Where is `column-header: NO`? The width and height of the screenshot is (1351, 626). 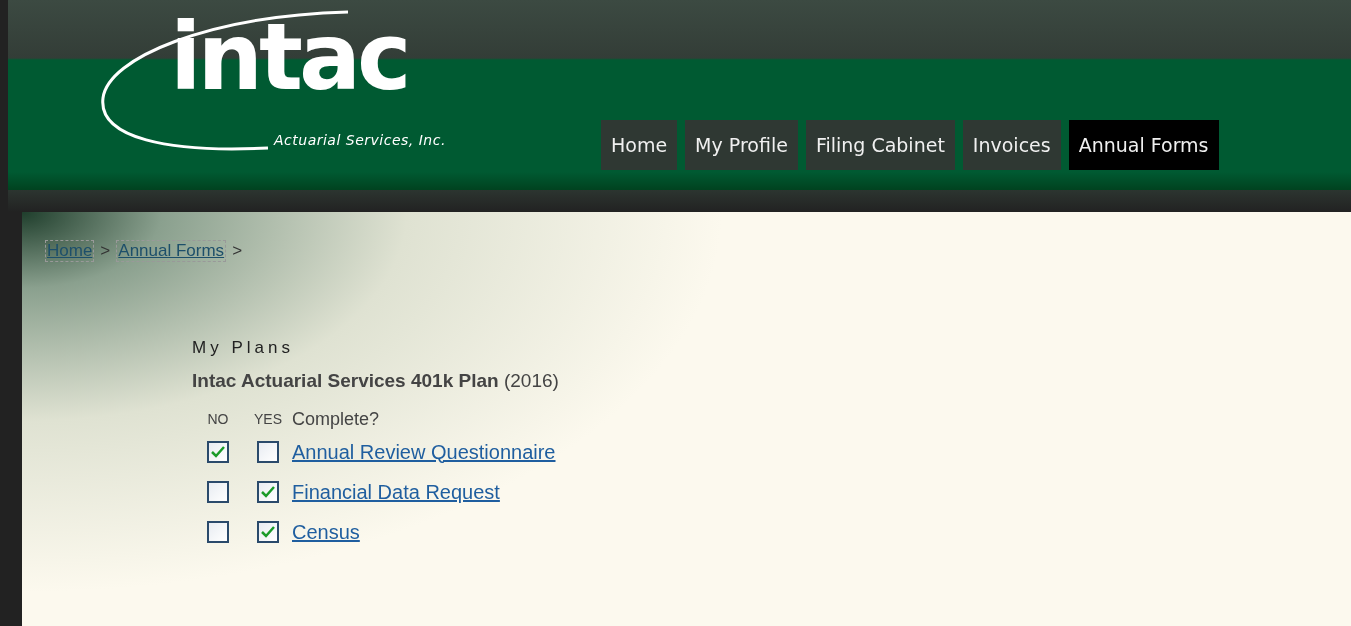
column-header: NO is located at coordinates (218, 419).